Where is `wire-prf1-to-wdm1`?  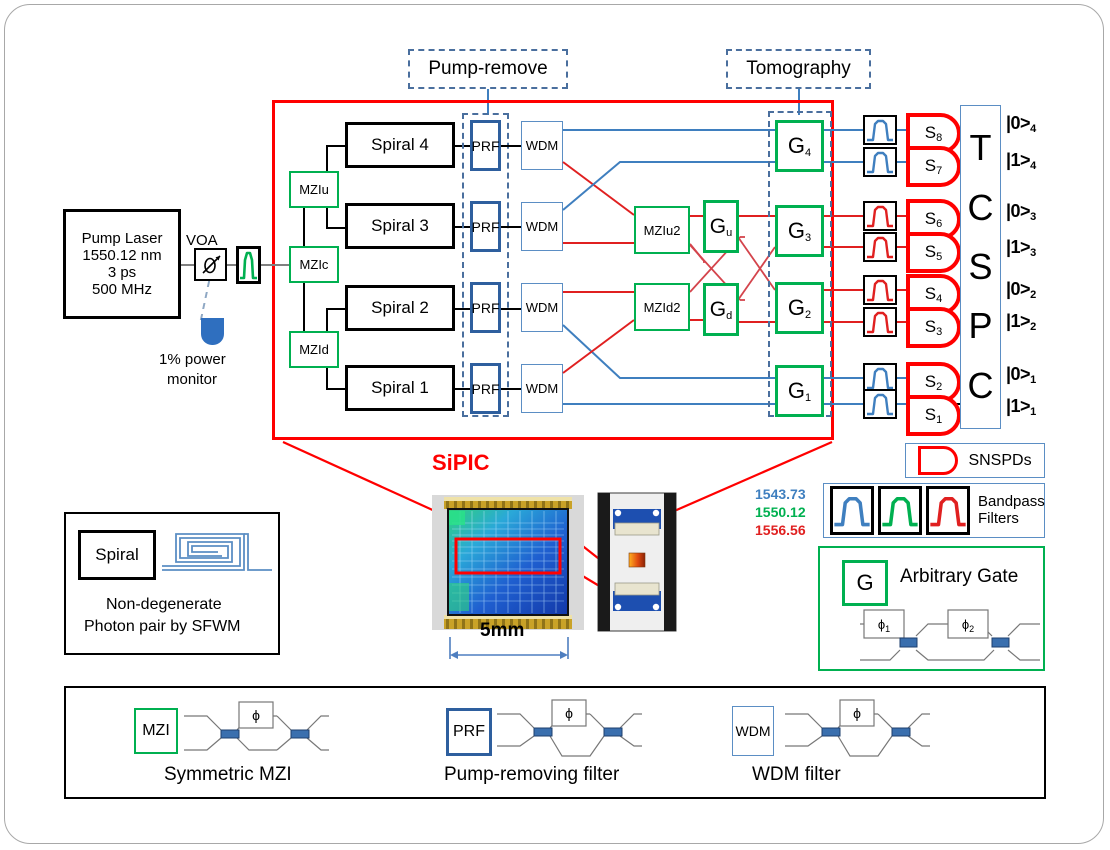 wire-prf1-to-wdm1 is located at coordinates (511, 389).